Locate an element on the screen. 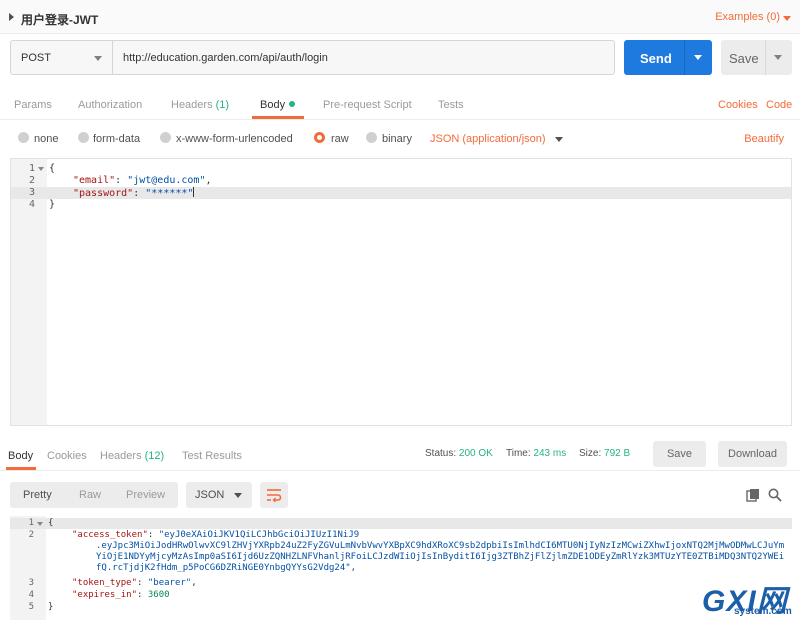 The image size is (800, 620). code-line: 2 "email": "jwt@edu.com", is located at coordinates (401, 181).